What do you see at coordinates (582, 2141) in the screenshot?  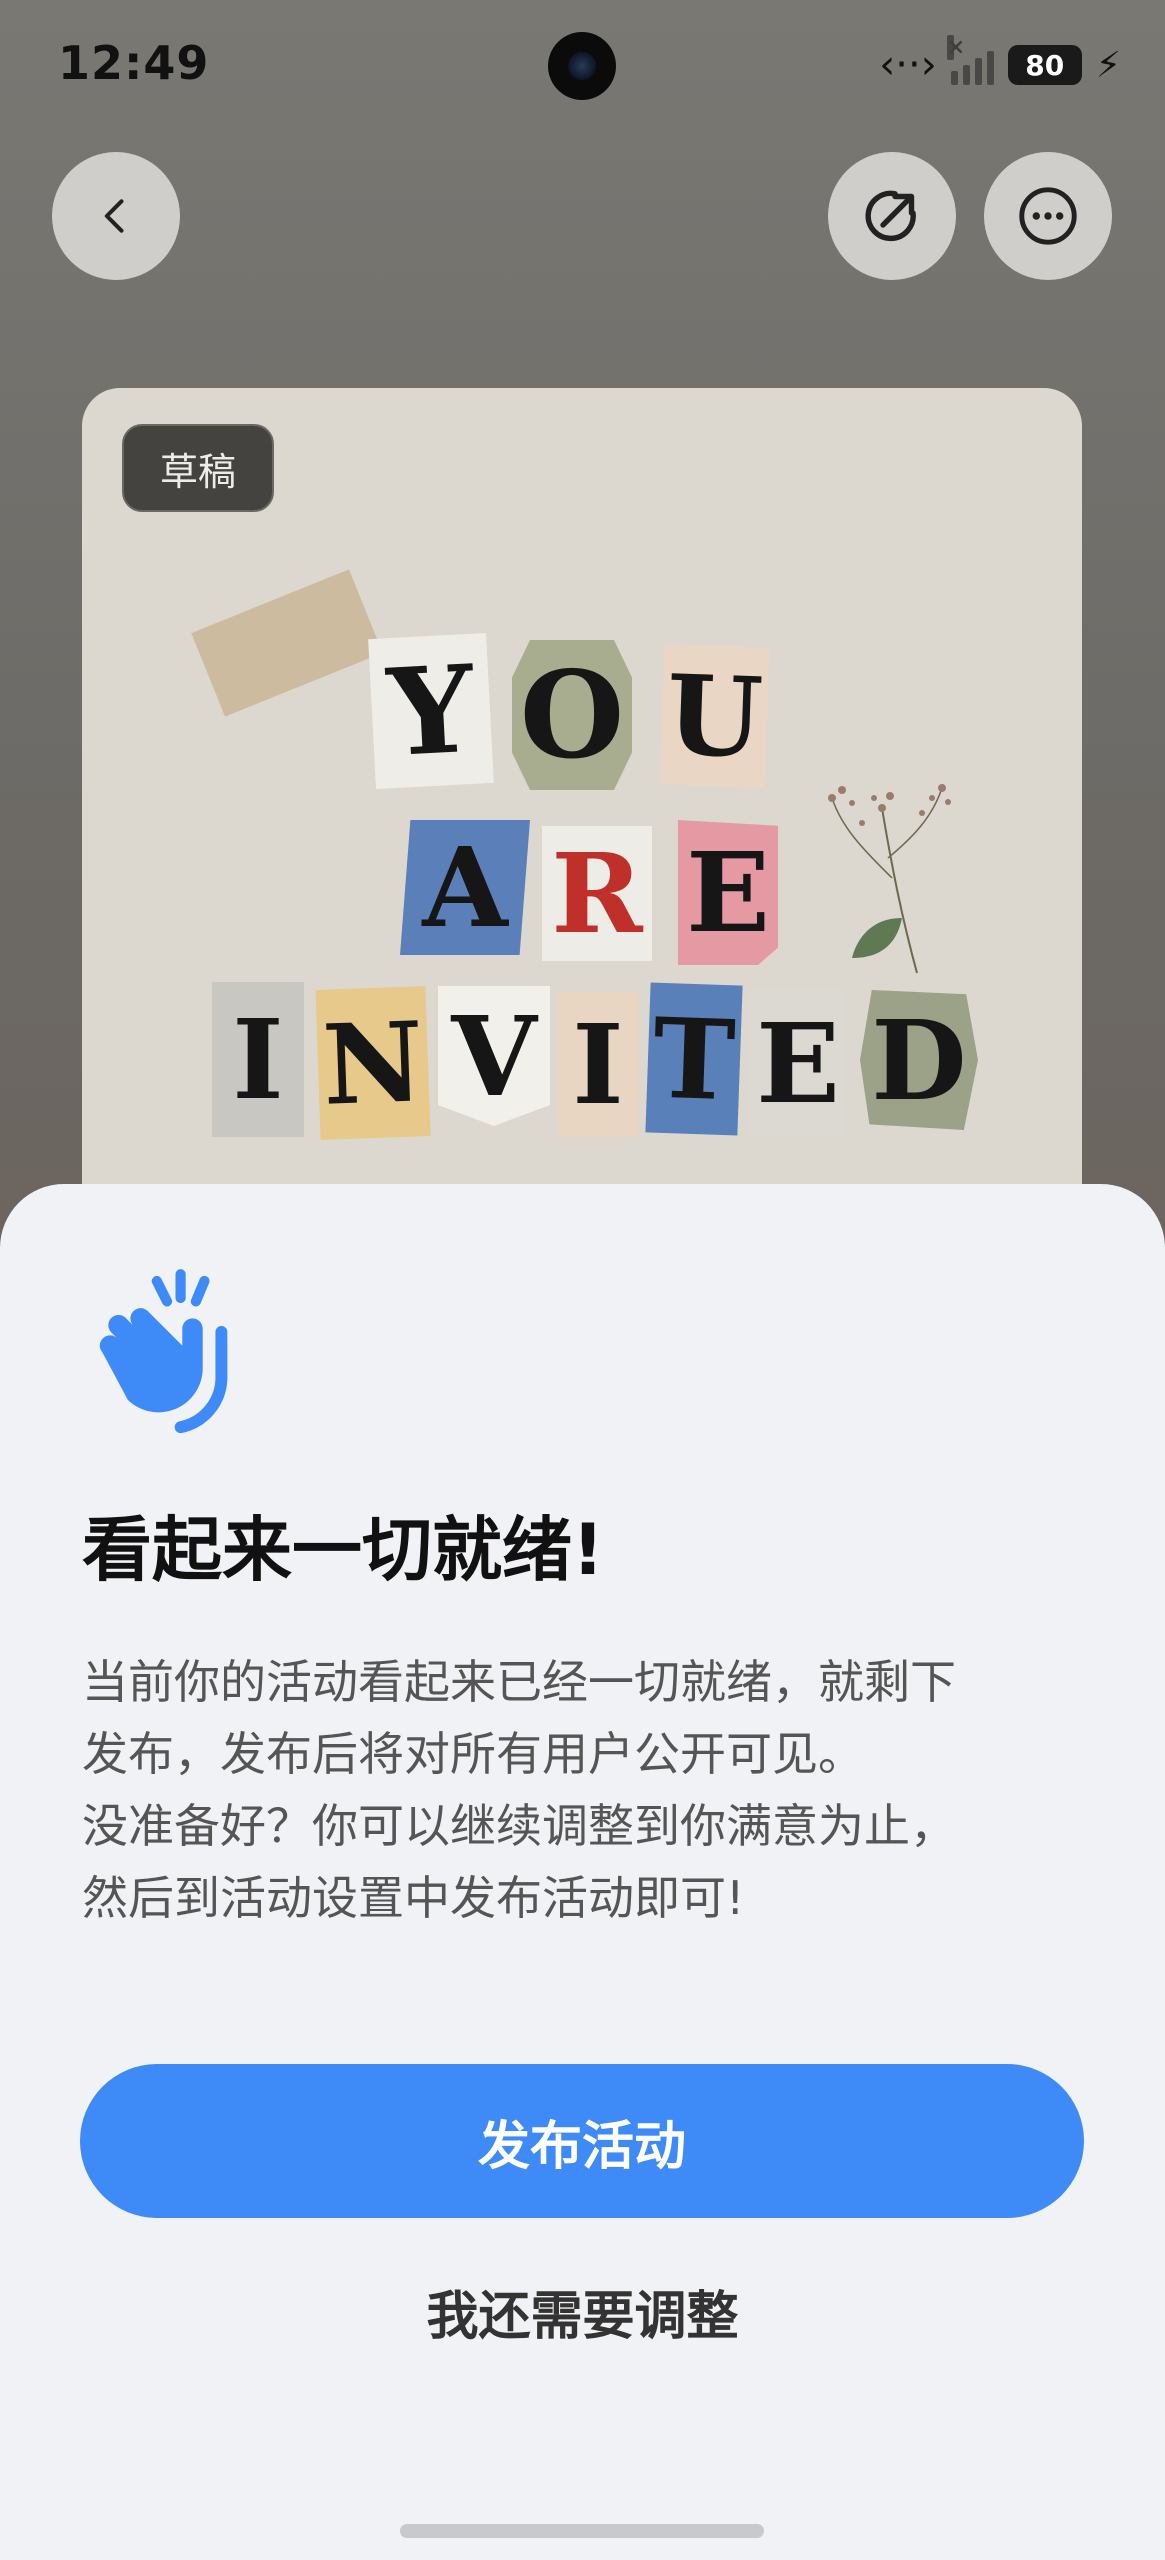 I see `publish-event-button: 发布活动` at bounding box center [582, 2141].